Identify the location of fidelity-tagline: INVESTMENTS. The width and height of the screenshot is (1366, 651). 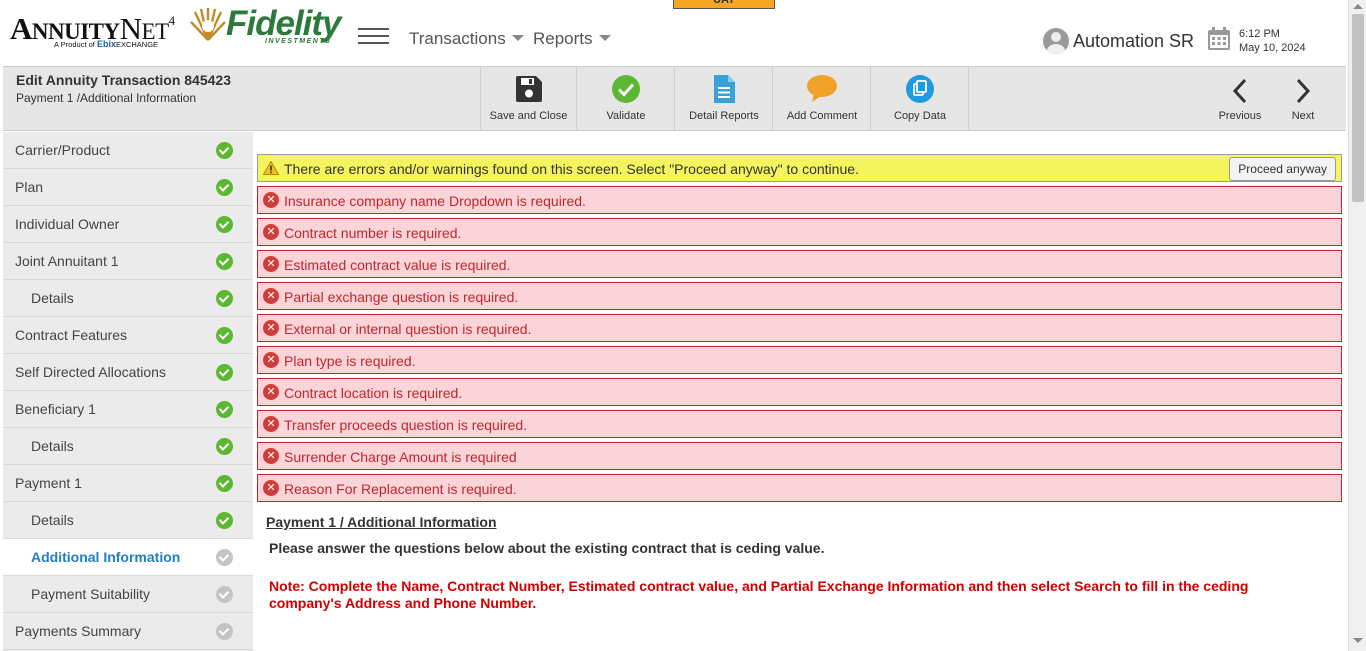
(298, 41).